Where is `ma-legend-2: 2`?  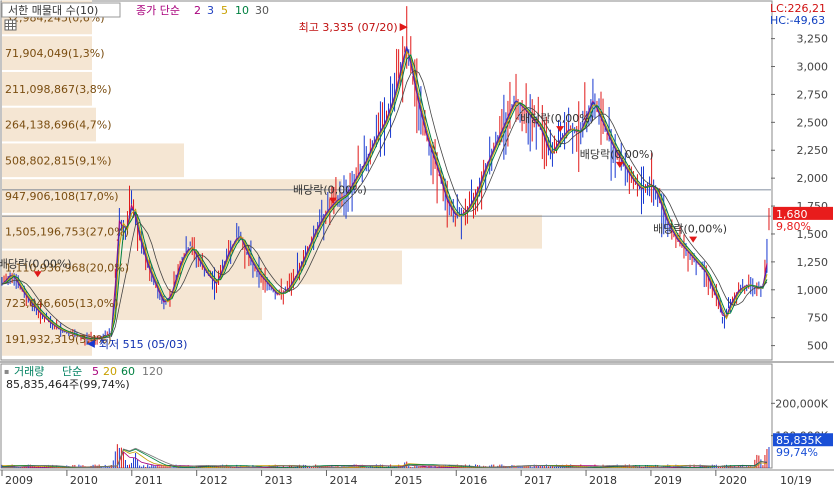 ma-legend-2: 2 is located at coordinates (197, 10).